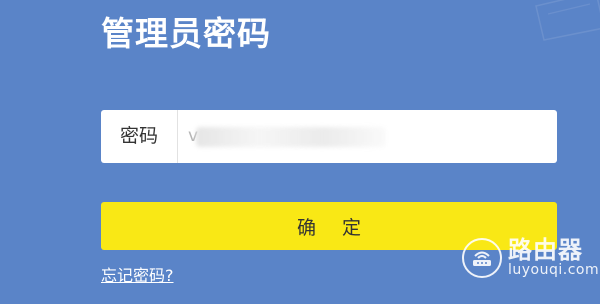 The width and height of the screenshot is (600, 304). What do you see at coordinates (138, 136) in the screenshot?
I see `password-label: 密码` at bounding box center [138, 136].